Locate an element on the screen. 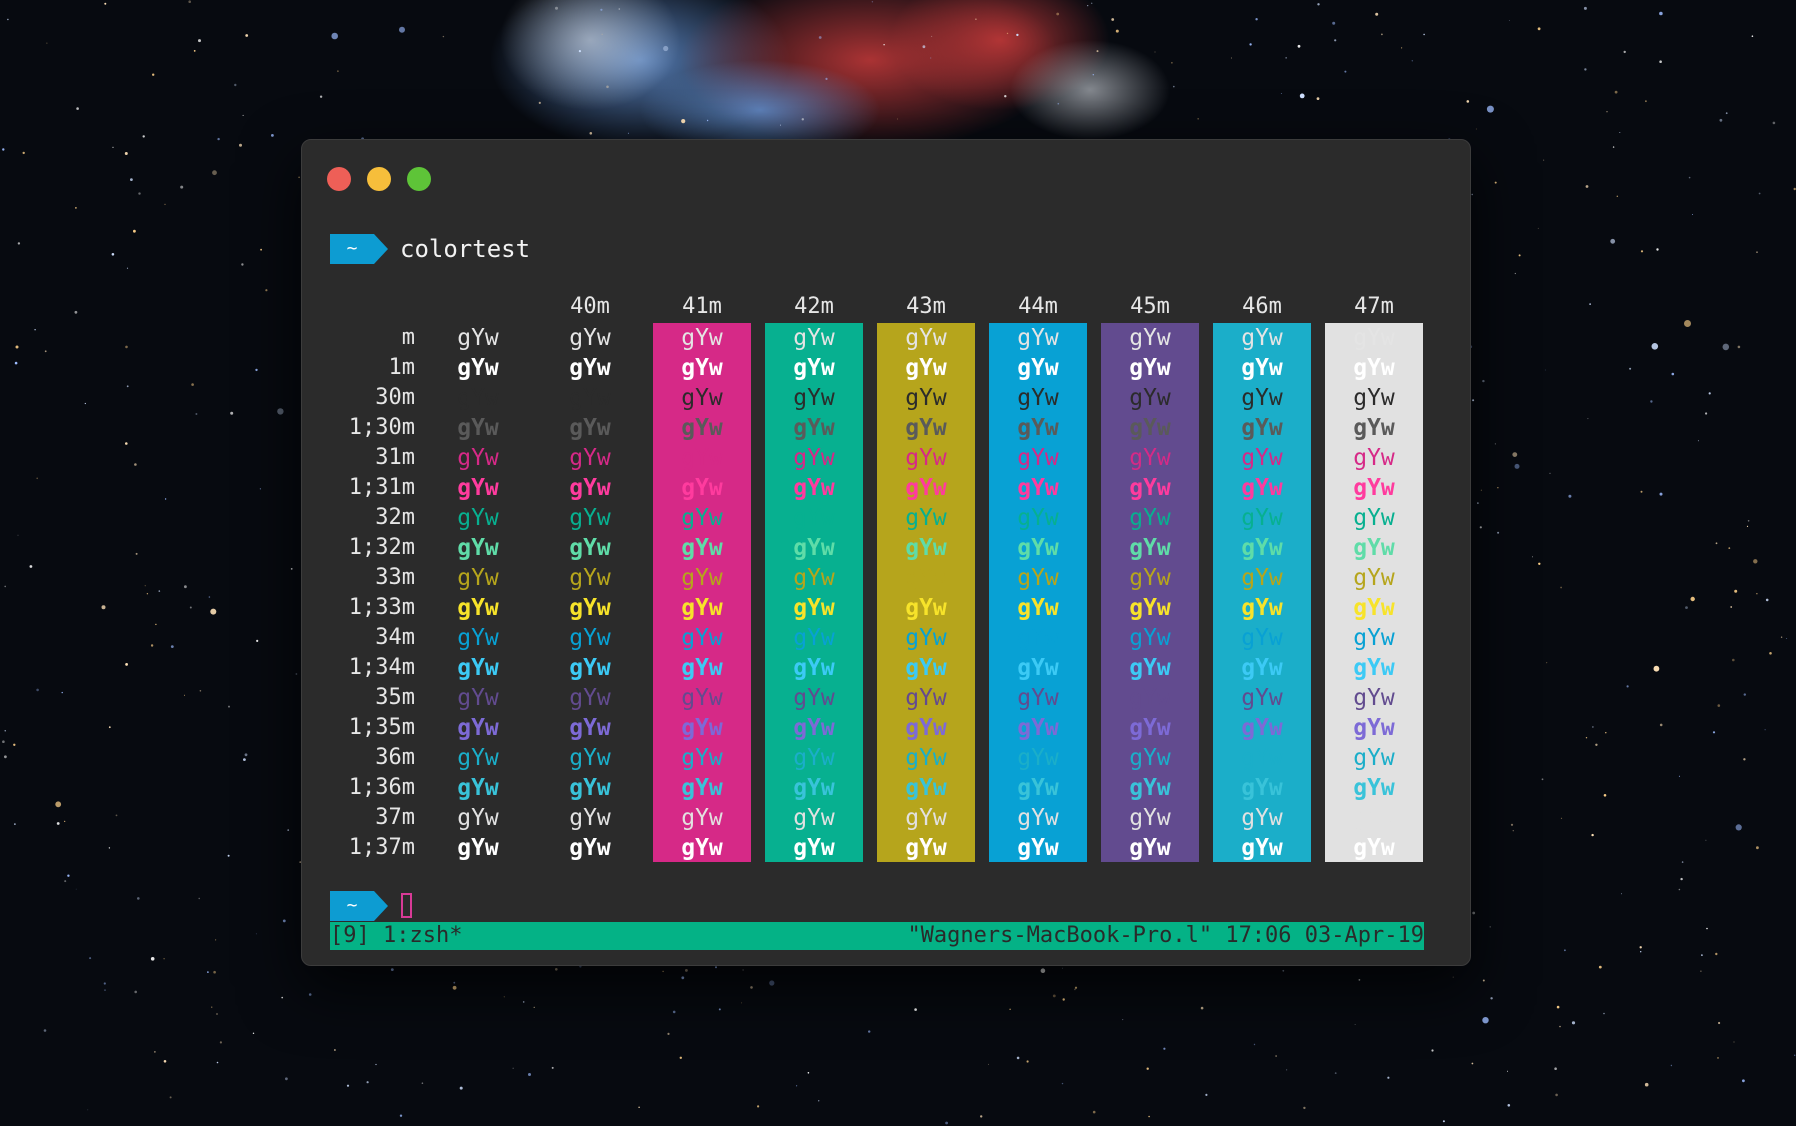  row-label: 1;34m is located at coordinates (381, 667).